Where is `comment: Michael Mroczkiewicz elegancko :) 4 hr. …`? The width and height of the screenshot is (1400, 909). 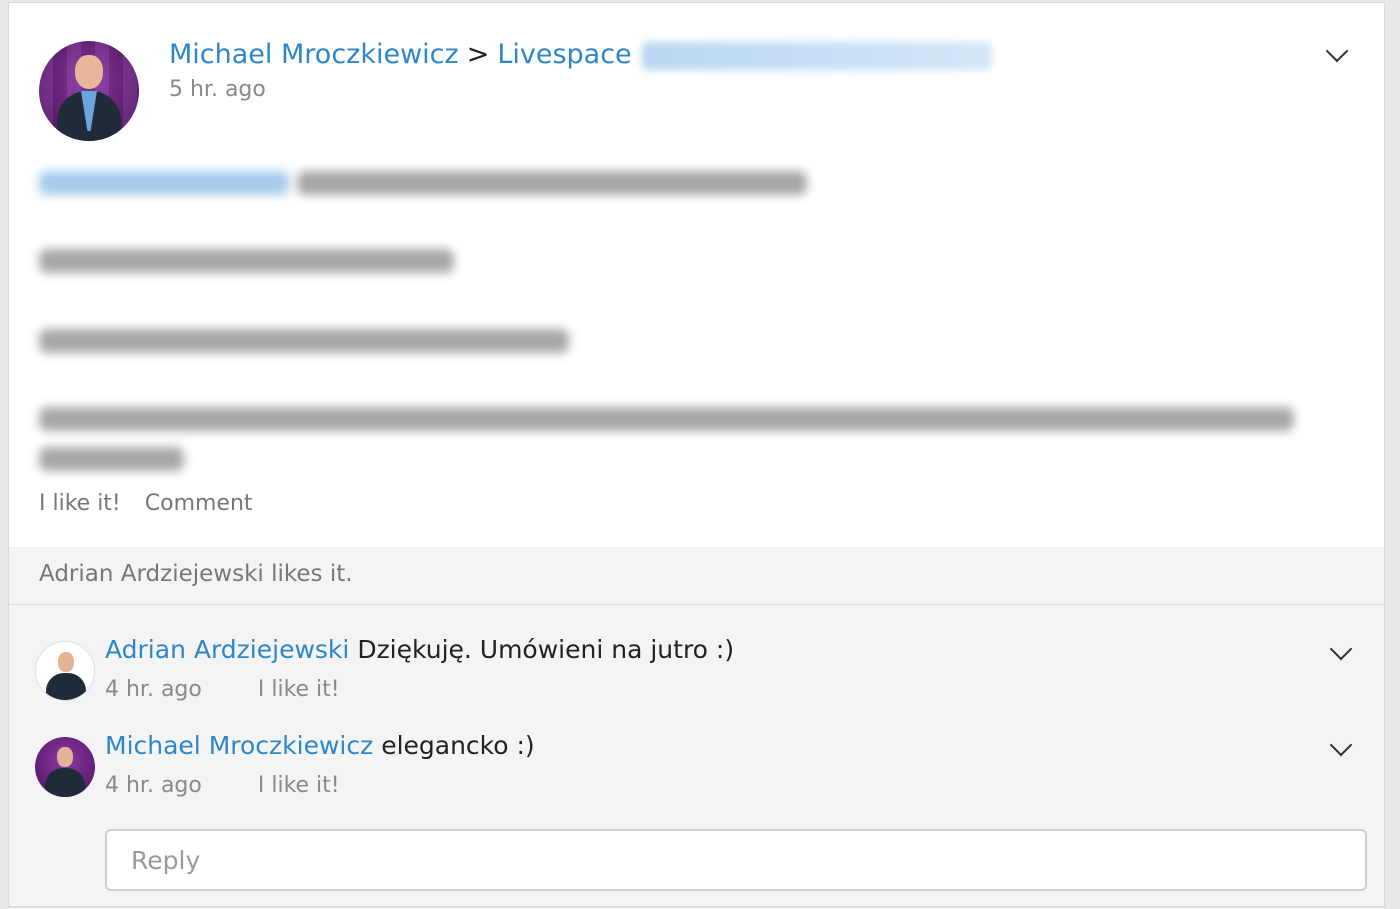 comment: Michael Mroczkiewicz elegancko :) 4 hr. … is located at coordinates (696, 749).